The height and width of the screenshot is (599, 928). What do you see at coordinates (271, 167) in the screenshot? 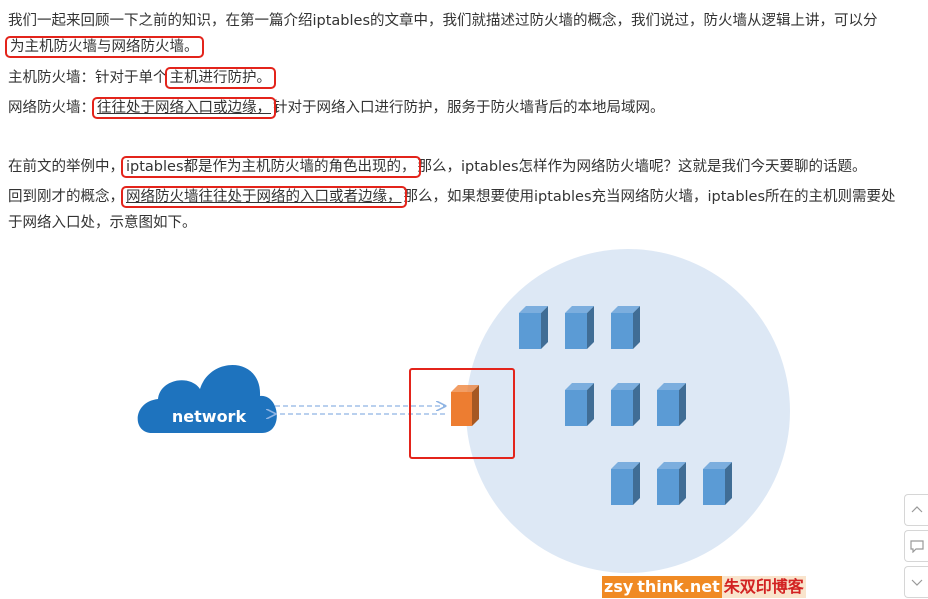
I see `highlight-iptables-host-role: iptables都是作为主机防火墙的角色出现的，` at bounding box center [271, 167].